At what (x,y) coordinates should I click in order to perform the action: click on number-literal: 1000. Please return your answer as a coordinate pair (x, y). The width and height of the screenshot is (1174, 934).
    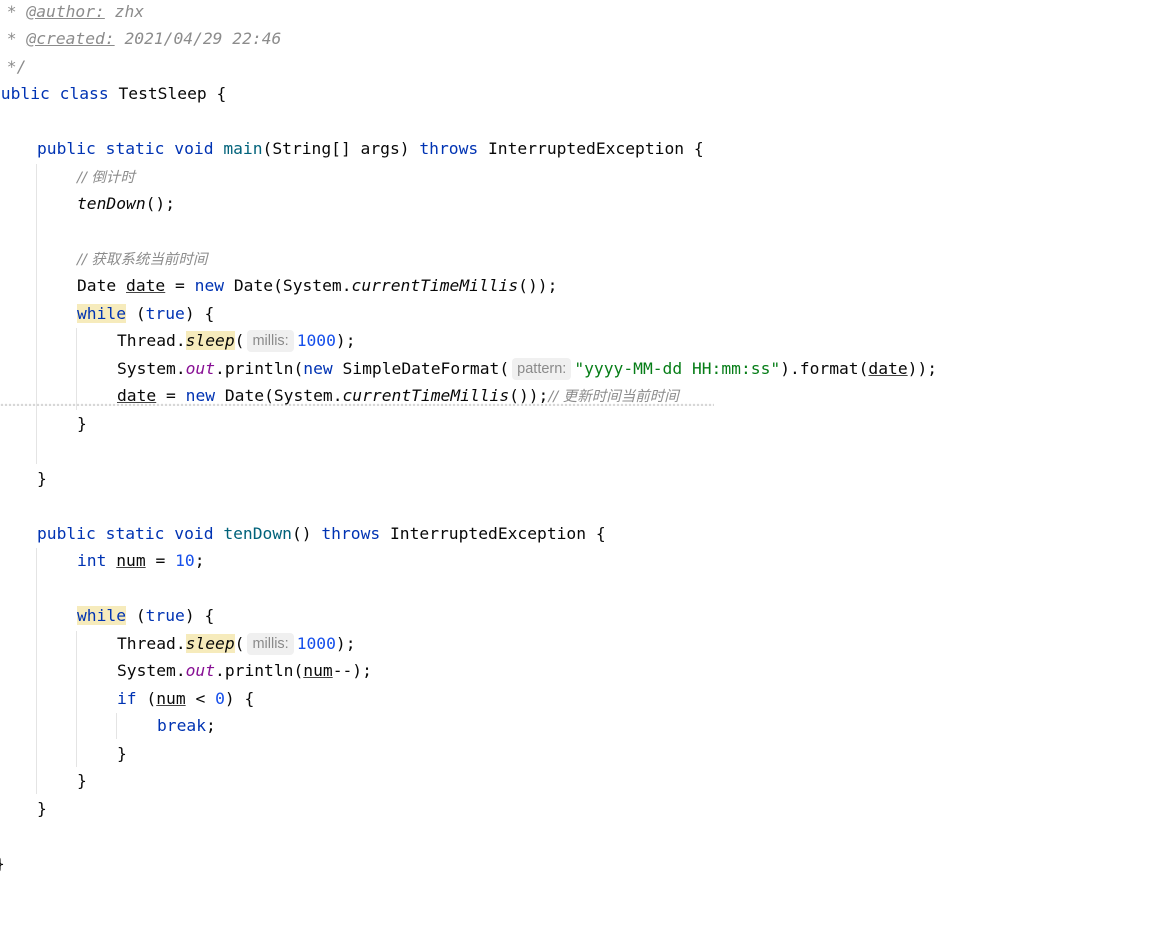
    Looking at the image, I should click on (316, 340).